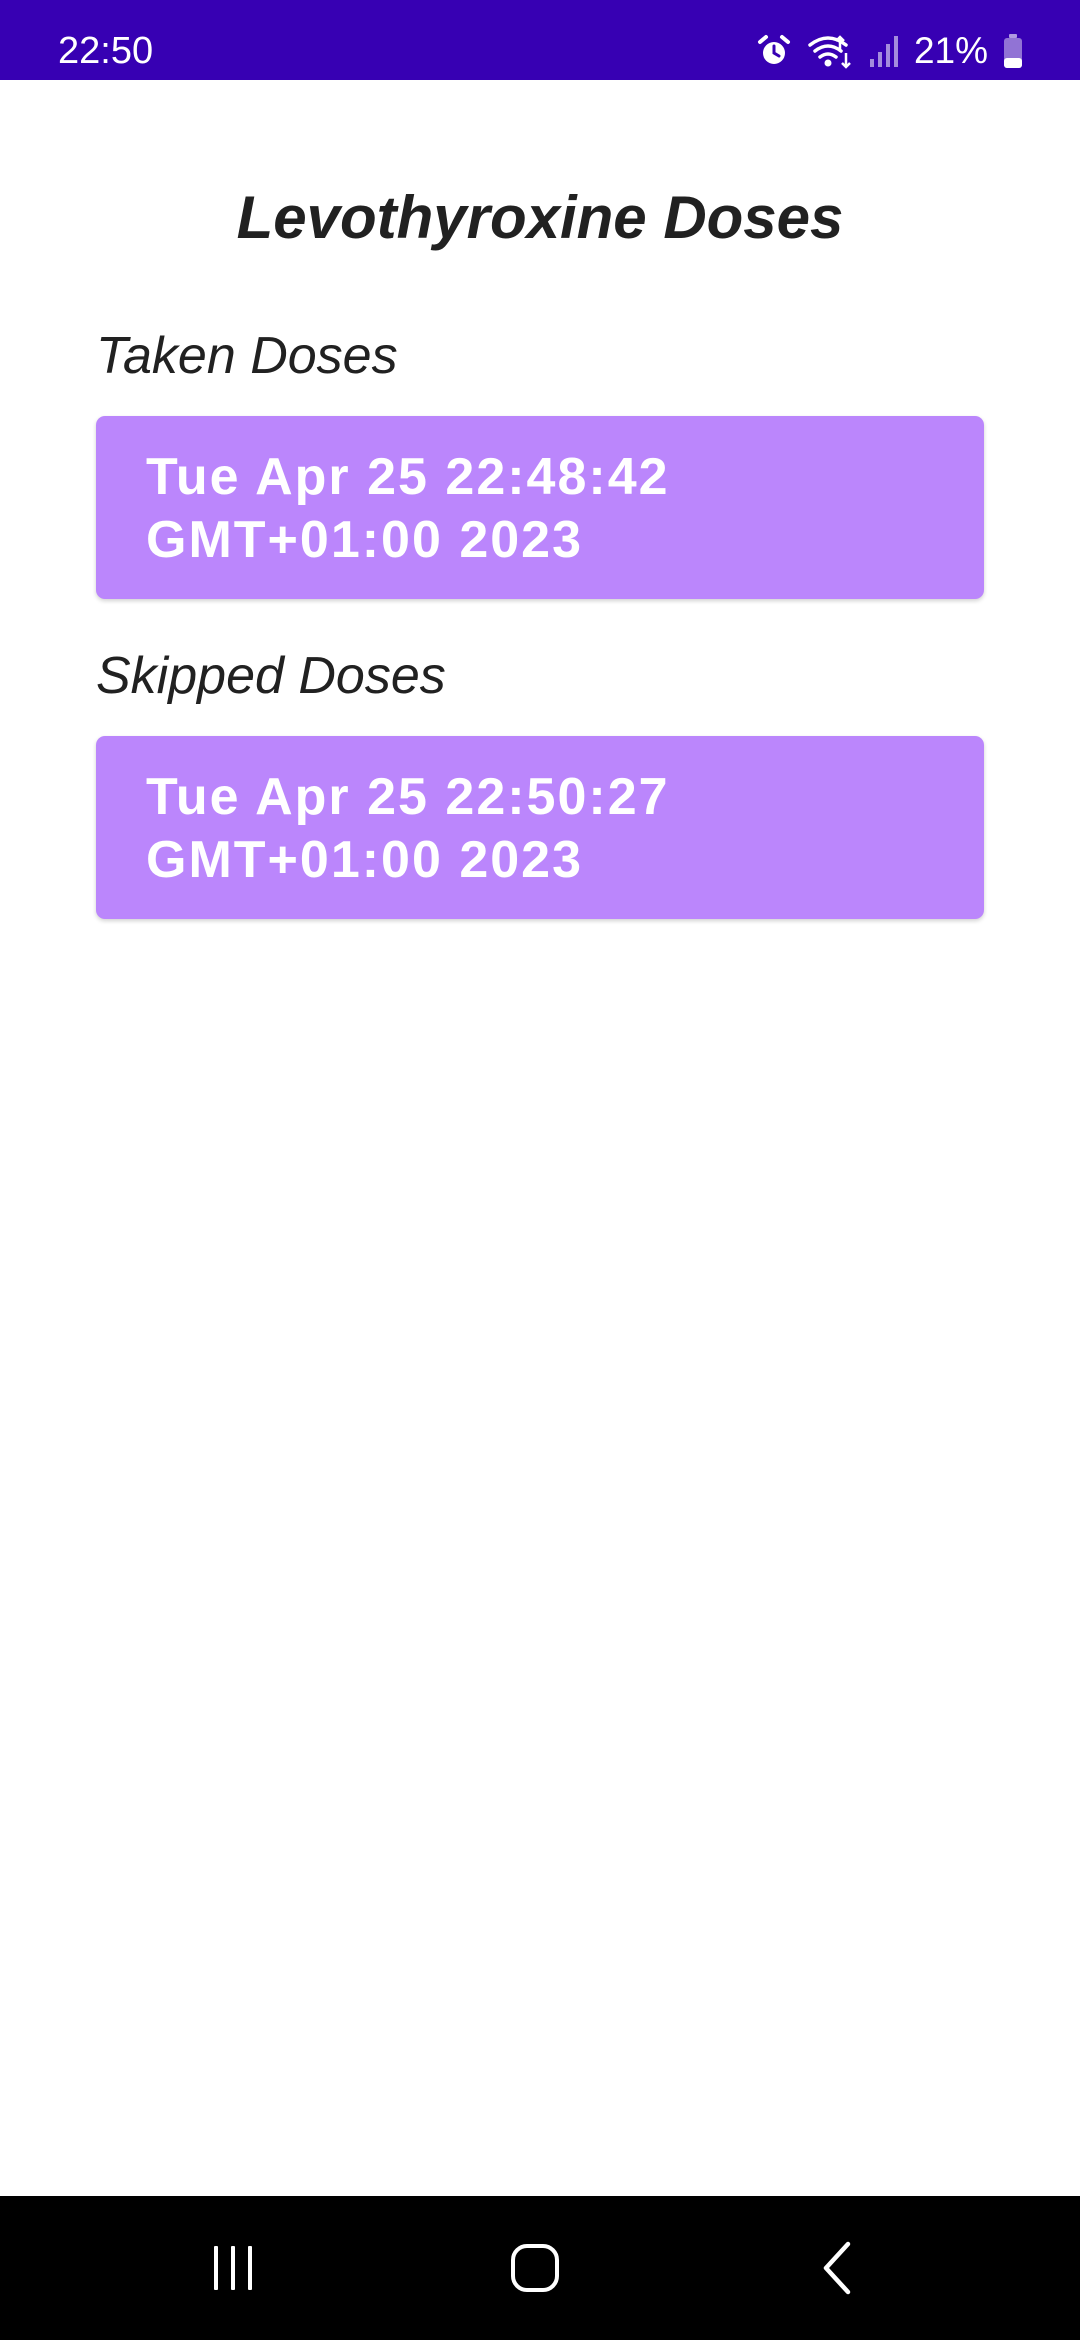  I want to click on taken-doses-heading: Taken Doses, so click(247, 356).